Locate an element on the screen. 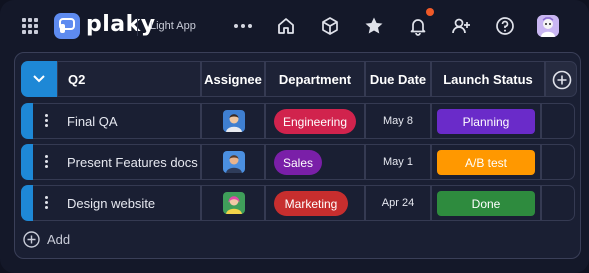 This screenshot has width=589, height=273. task-name: Present Features docs is located at coordinates (132, 162).